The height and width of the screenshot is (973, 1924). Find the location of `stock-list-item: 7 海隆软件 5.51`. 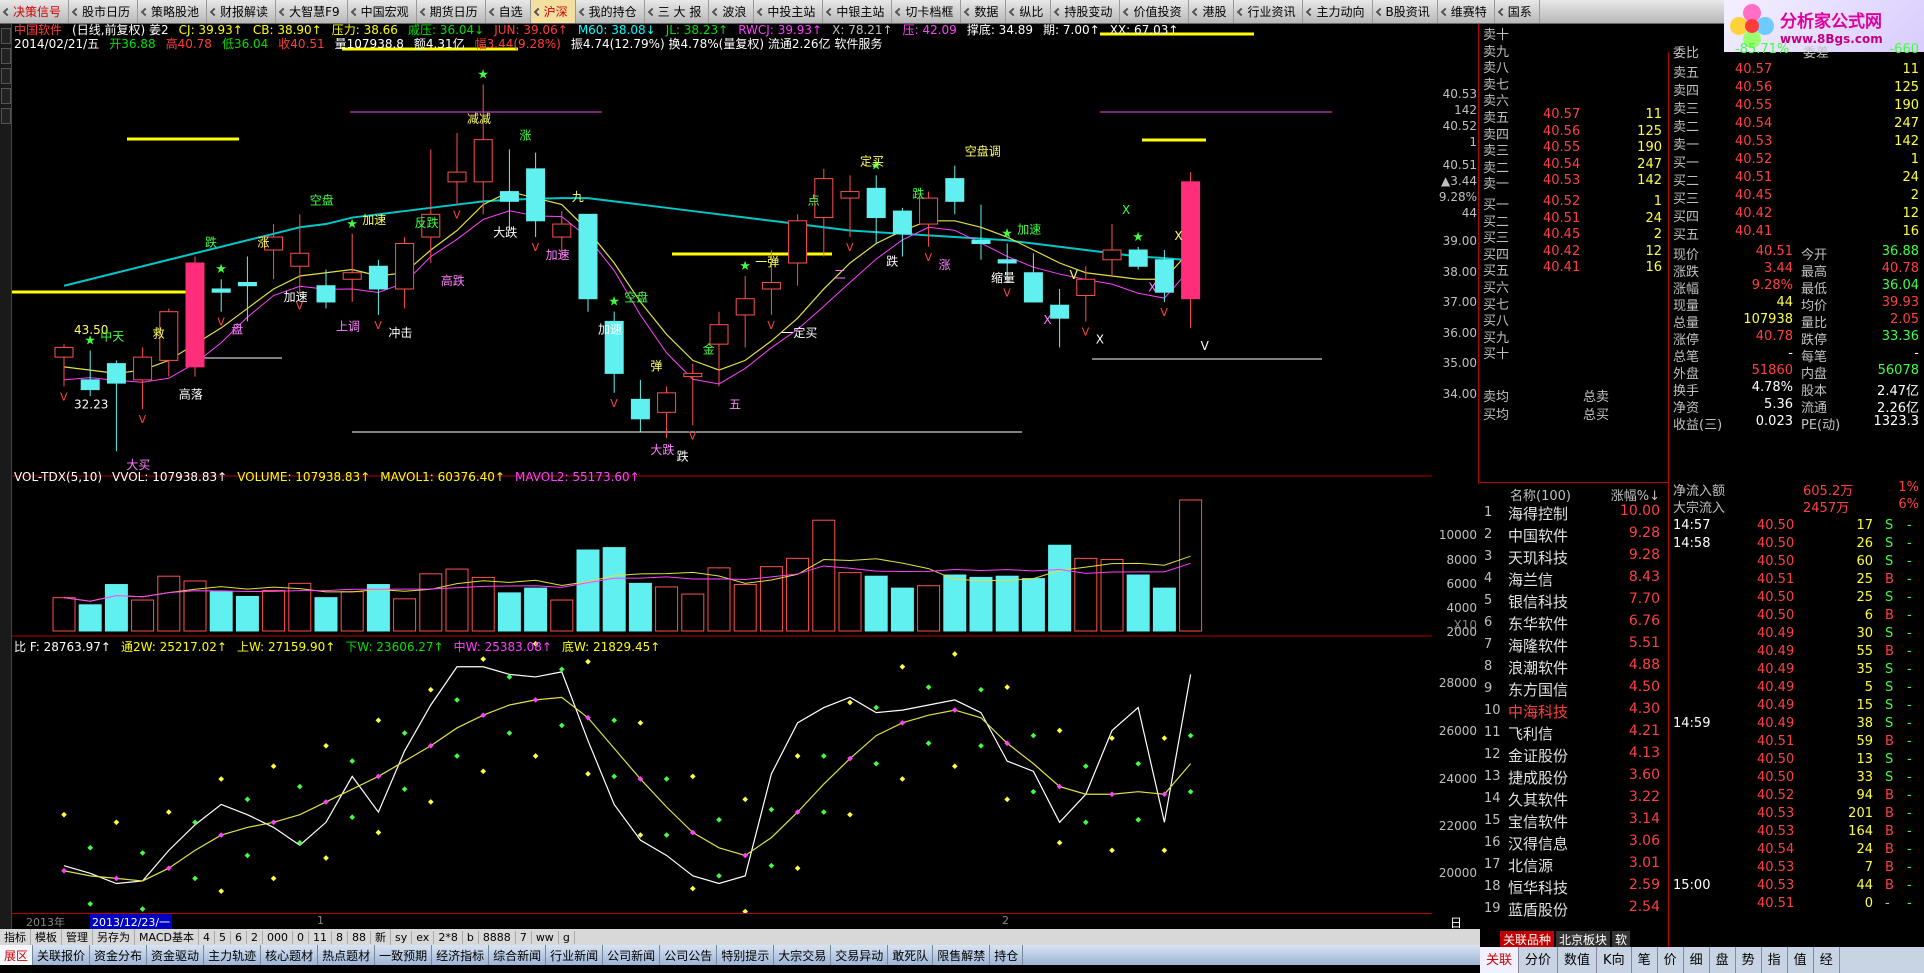

stock-list-item: 7 海隆软件 5.51 is located at coordinates (1574, 646).